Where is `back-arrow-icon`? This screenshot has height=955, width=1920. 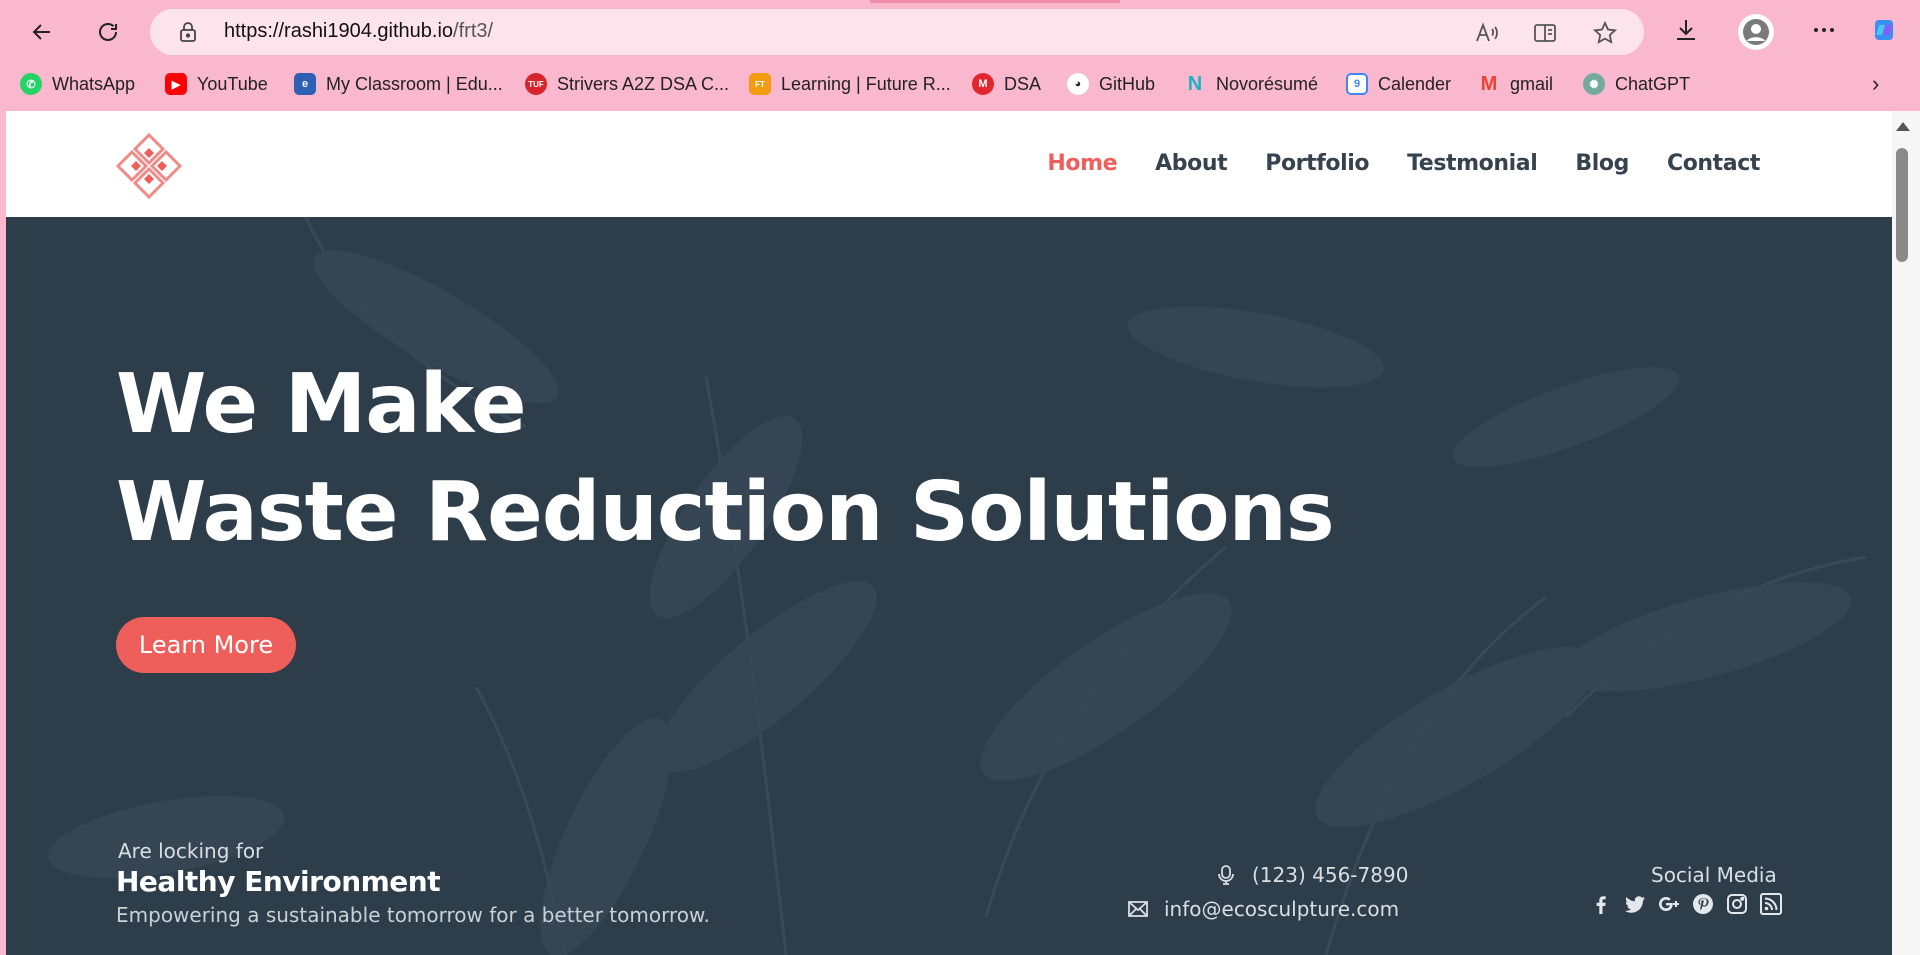
back-arrow-icon is located at coordinates (41, 32).